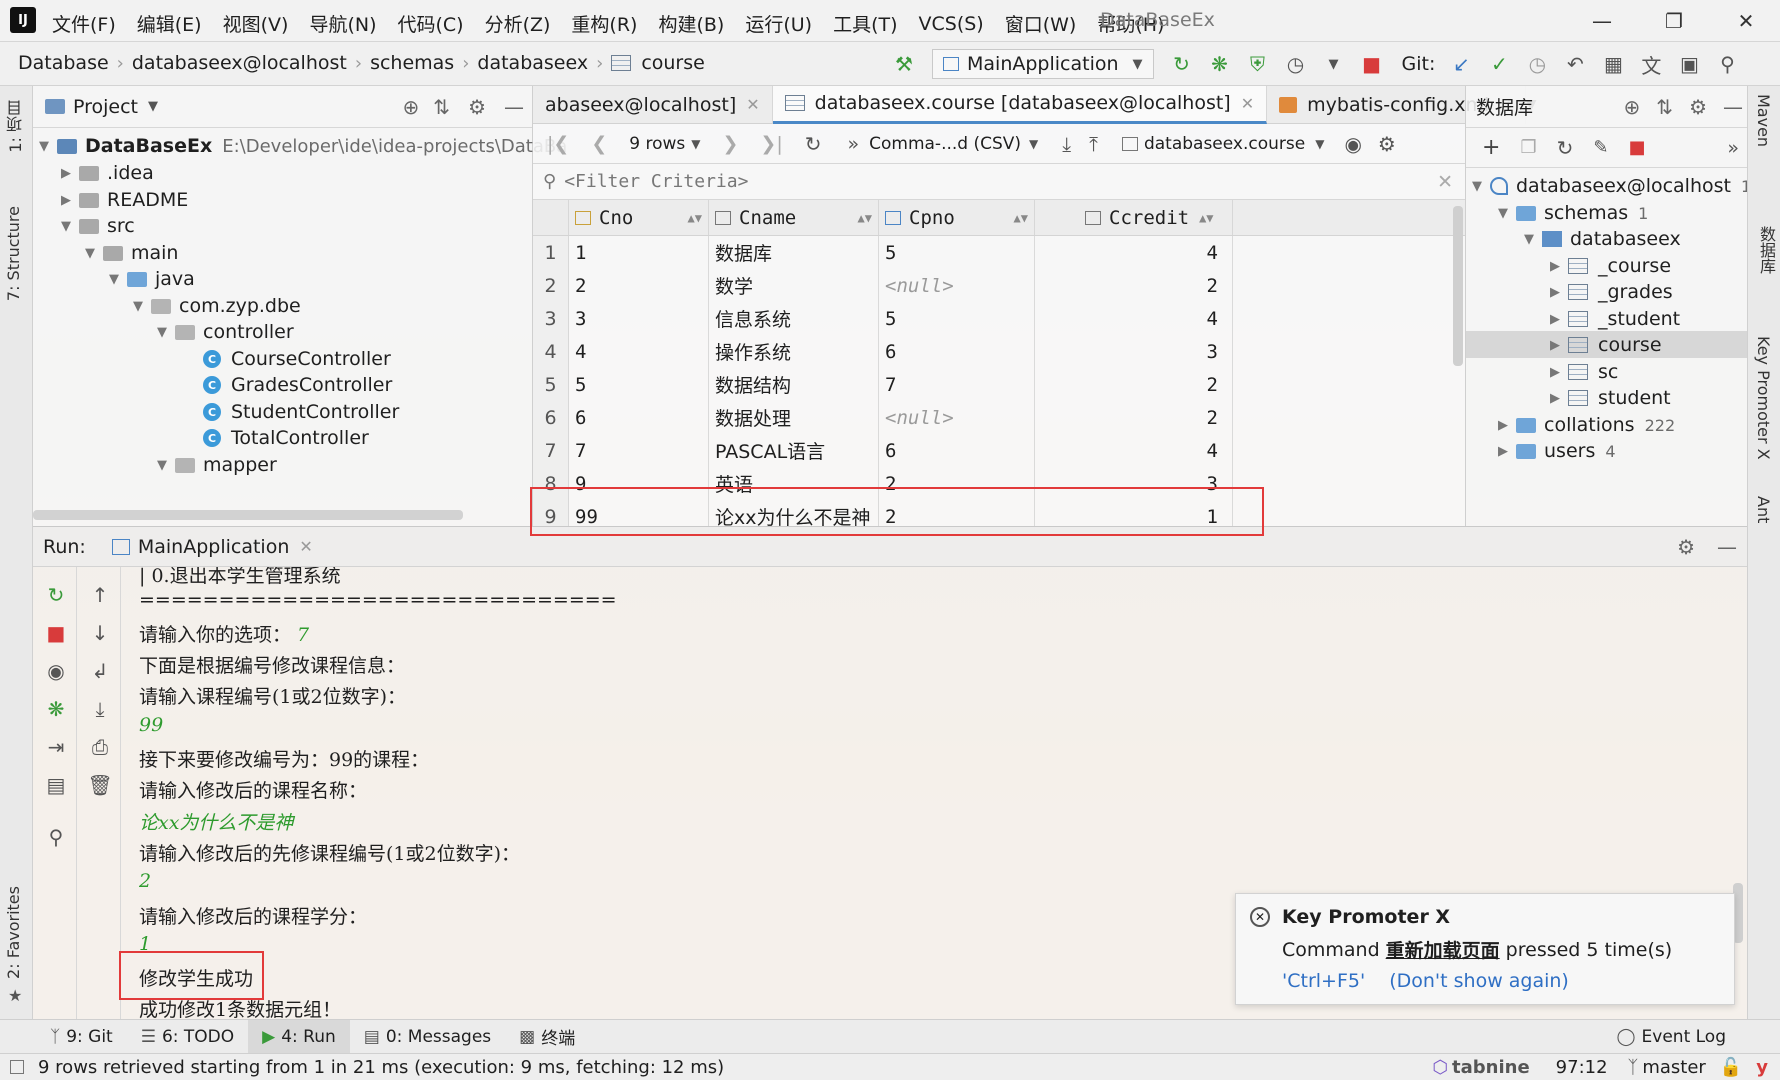 This screenshot has width=1780, height=1080. Describe the element at coordinates (297, 385) in the screenshot. I see `tree-item-class: C GradesController` at that location.